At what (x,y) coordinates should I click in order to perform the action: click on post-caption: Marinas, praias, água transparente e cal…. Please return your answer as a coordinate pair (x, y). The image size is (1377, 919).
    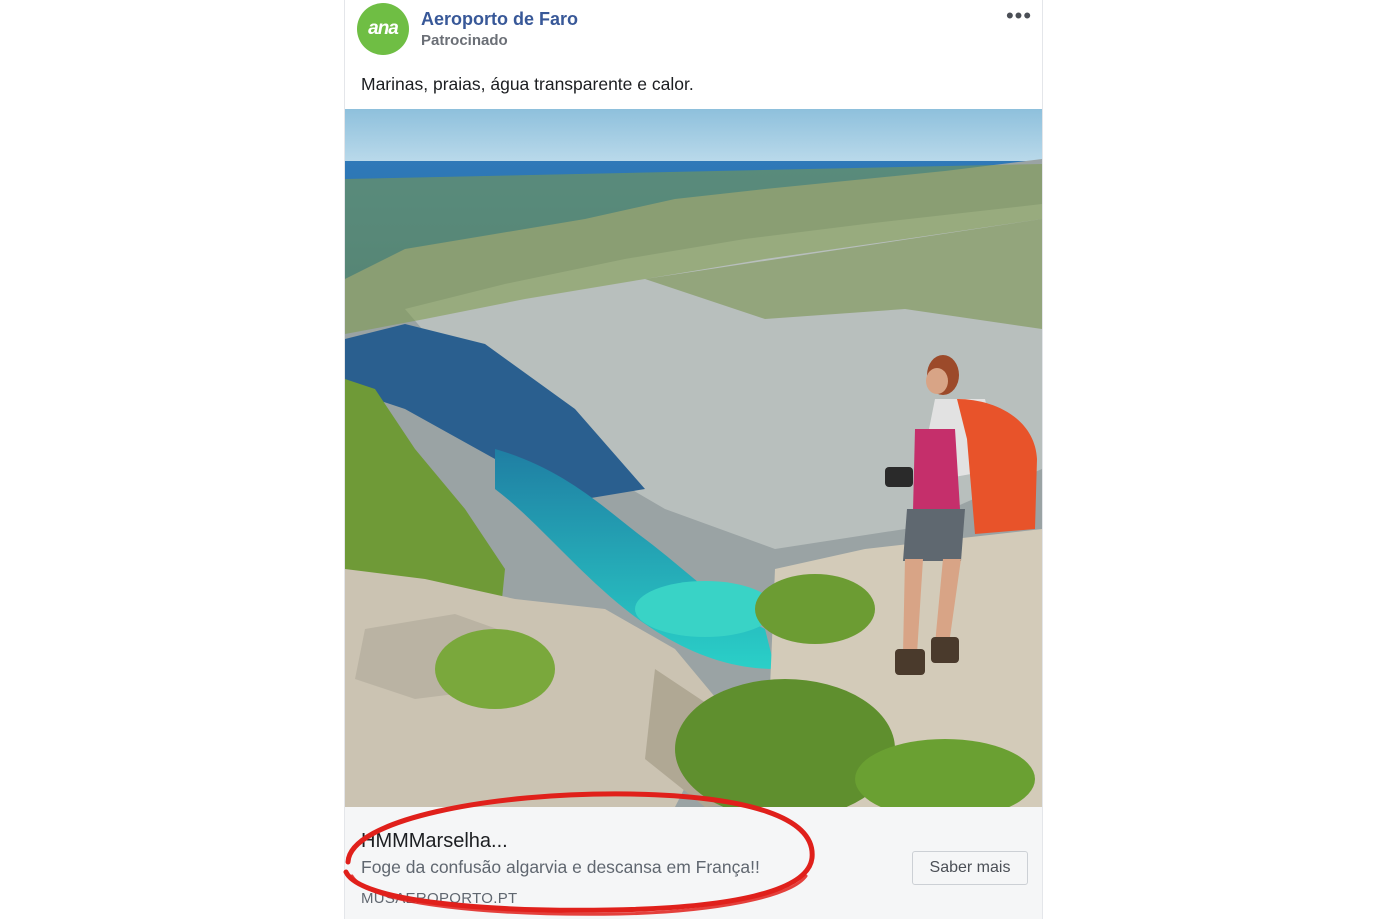
    Looking at the image, I should click on (527, 84).